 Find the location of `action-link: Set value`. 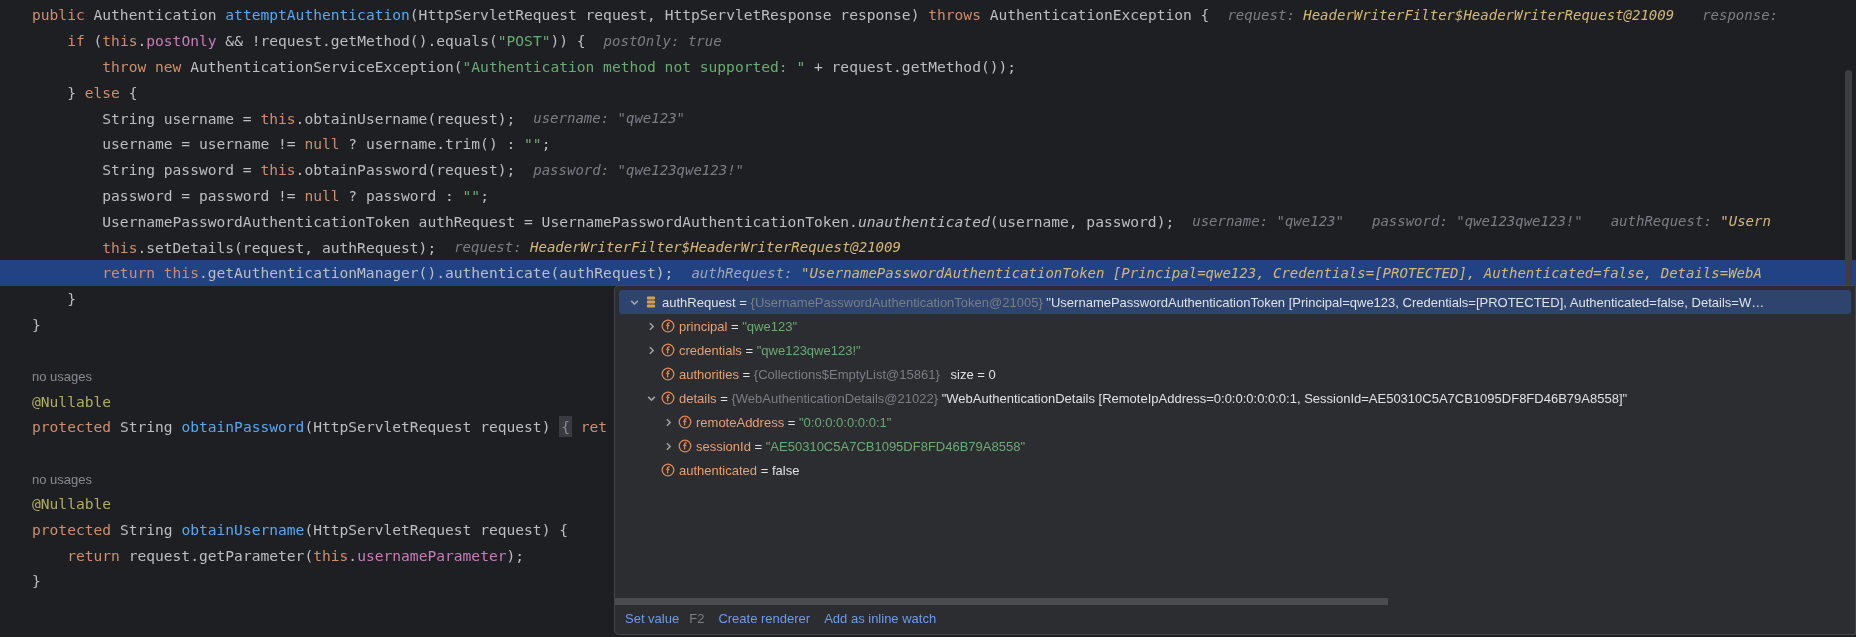

action-link: Set value is located at coordinates (652, 618).